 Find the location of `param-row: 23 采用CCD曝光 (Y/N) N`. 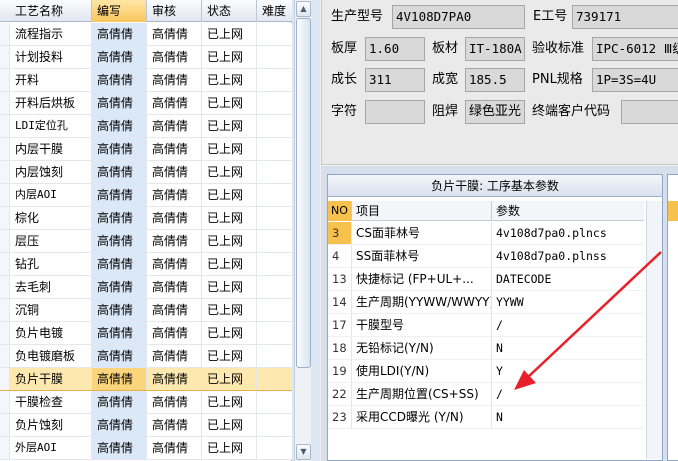

param-row: 23 采用CCD曝光 (Y/N) N is located at coordinates (486, 417).